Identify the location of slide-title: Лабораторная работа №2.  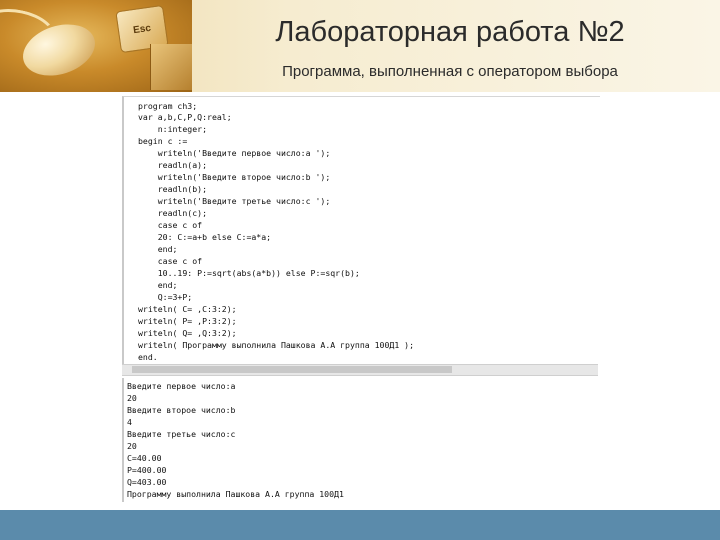
(450, 32).